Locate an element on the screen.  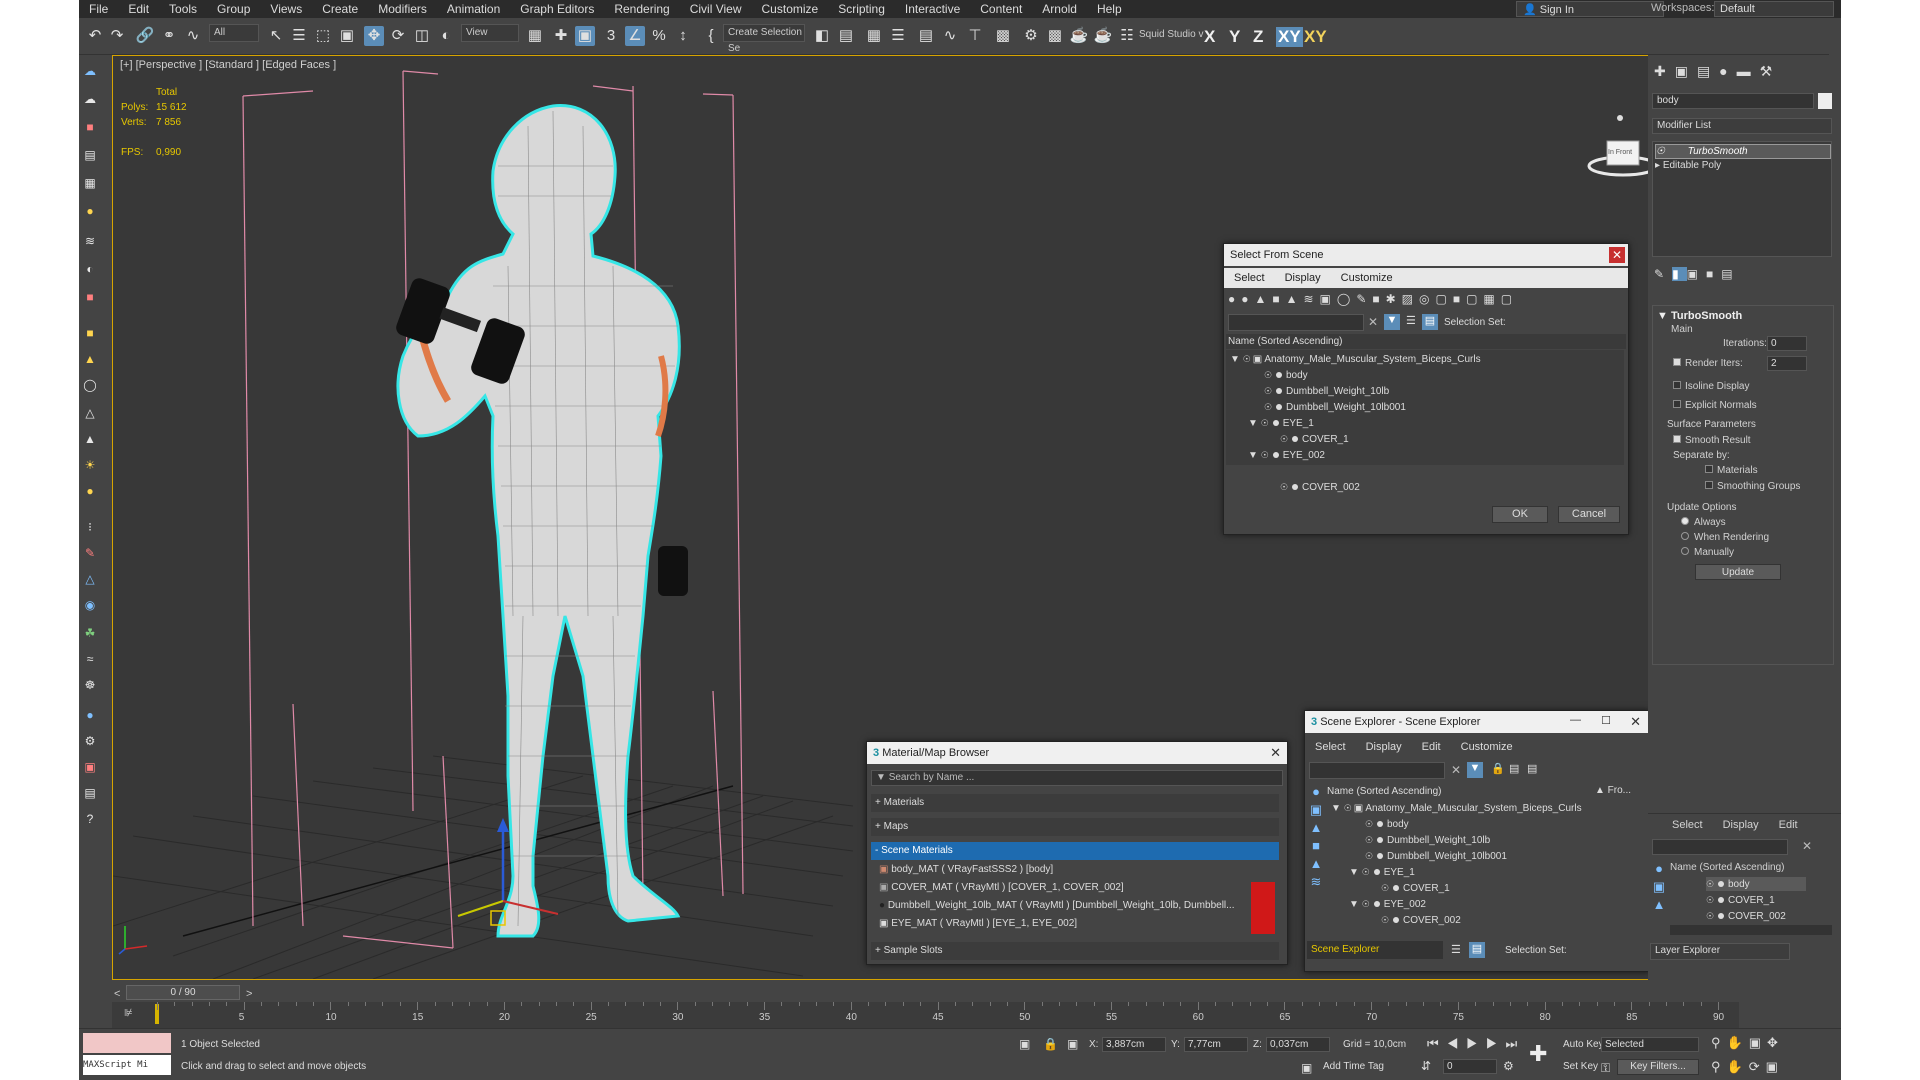
command-panel-tabs: ✚▣▤●▬⚒ is located at coordinates (1744, 73).